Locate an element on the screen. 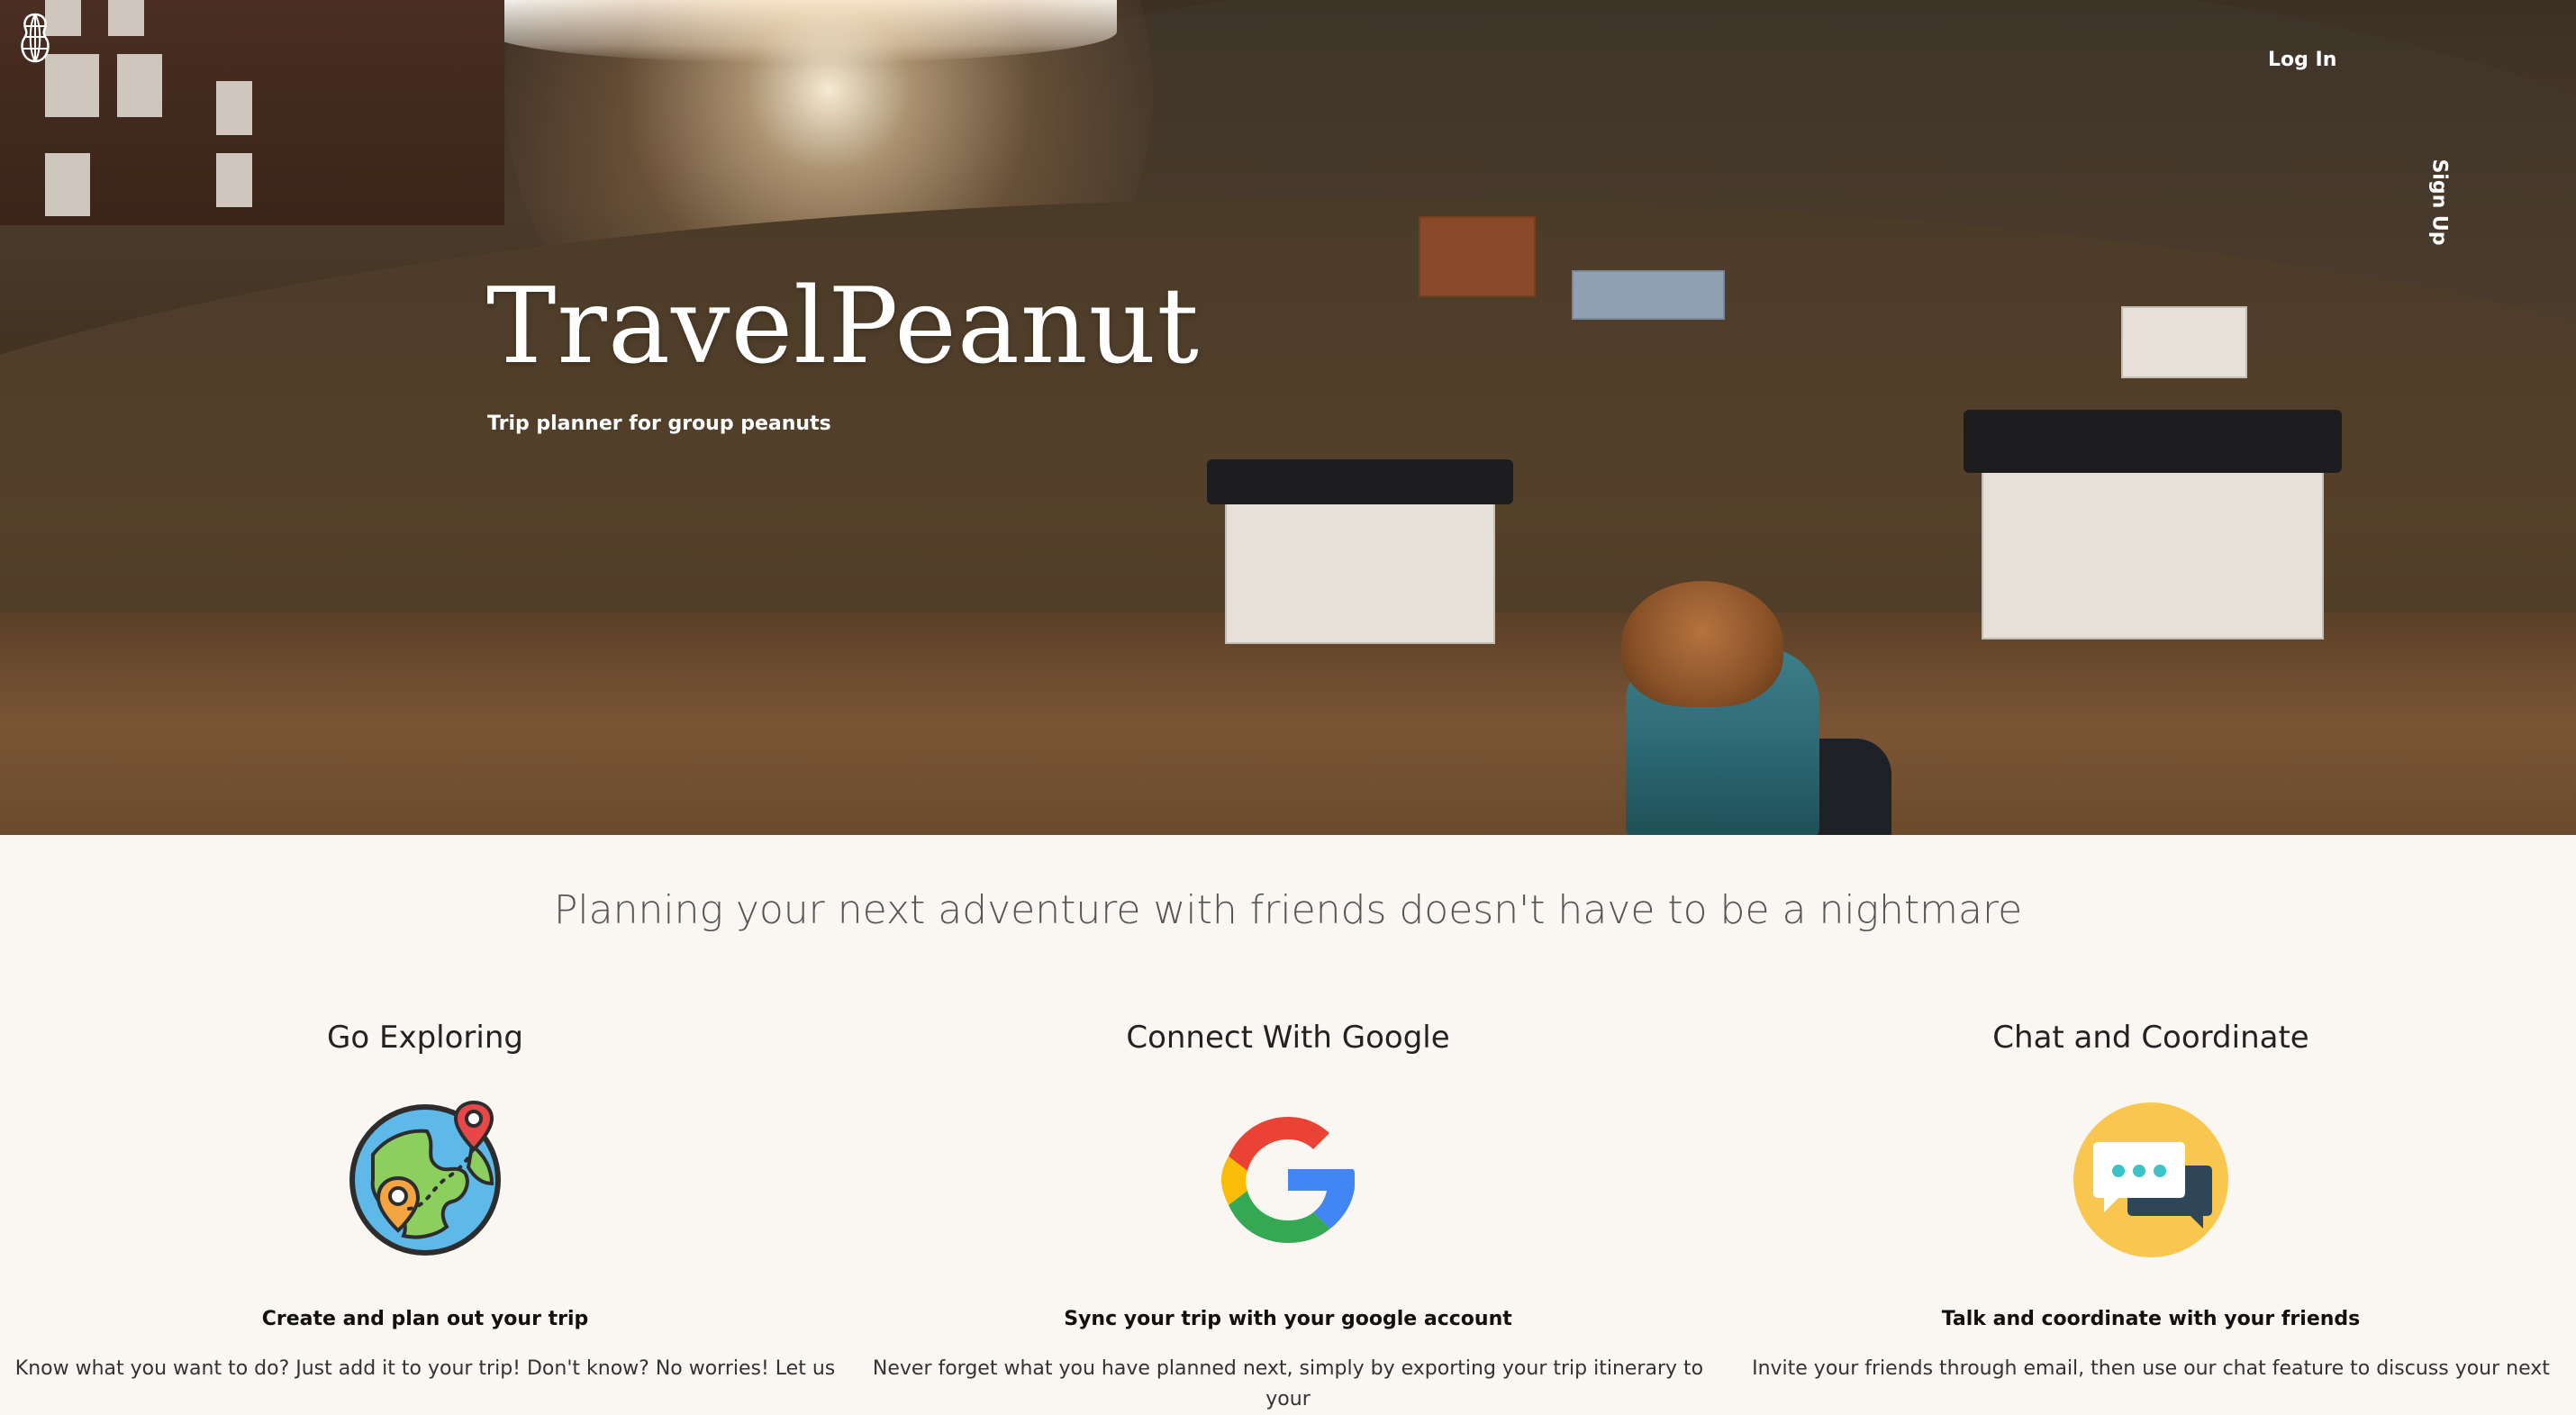 The width and height of the screenshot is (2576, 1415). hero-house-right is located at coordinates (2153, 554).